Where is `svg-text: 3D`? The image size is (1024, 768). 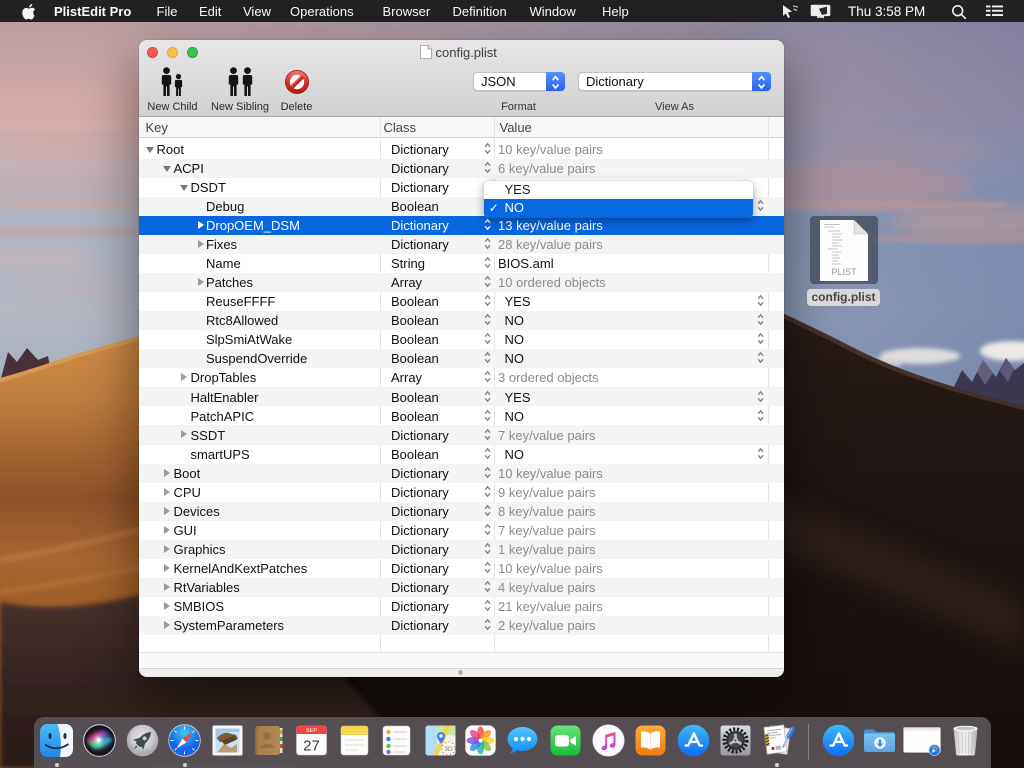 svg-text: 3D is located at coordinates (448, 749).